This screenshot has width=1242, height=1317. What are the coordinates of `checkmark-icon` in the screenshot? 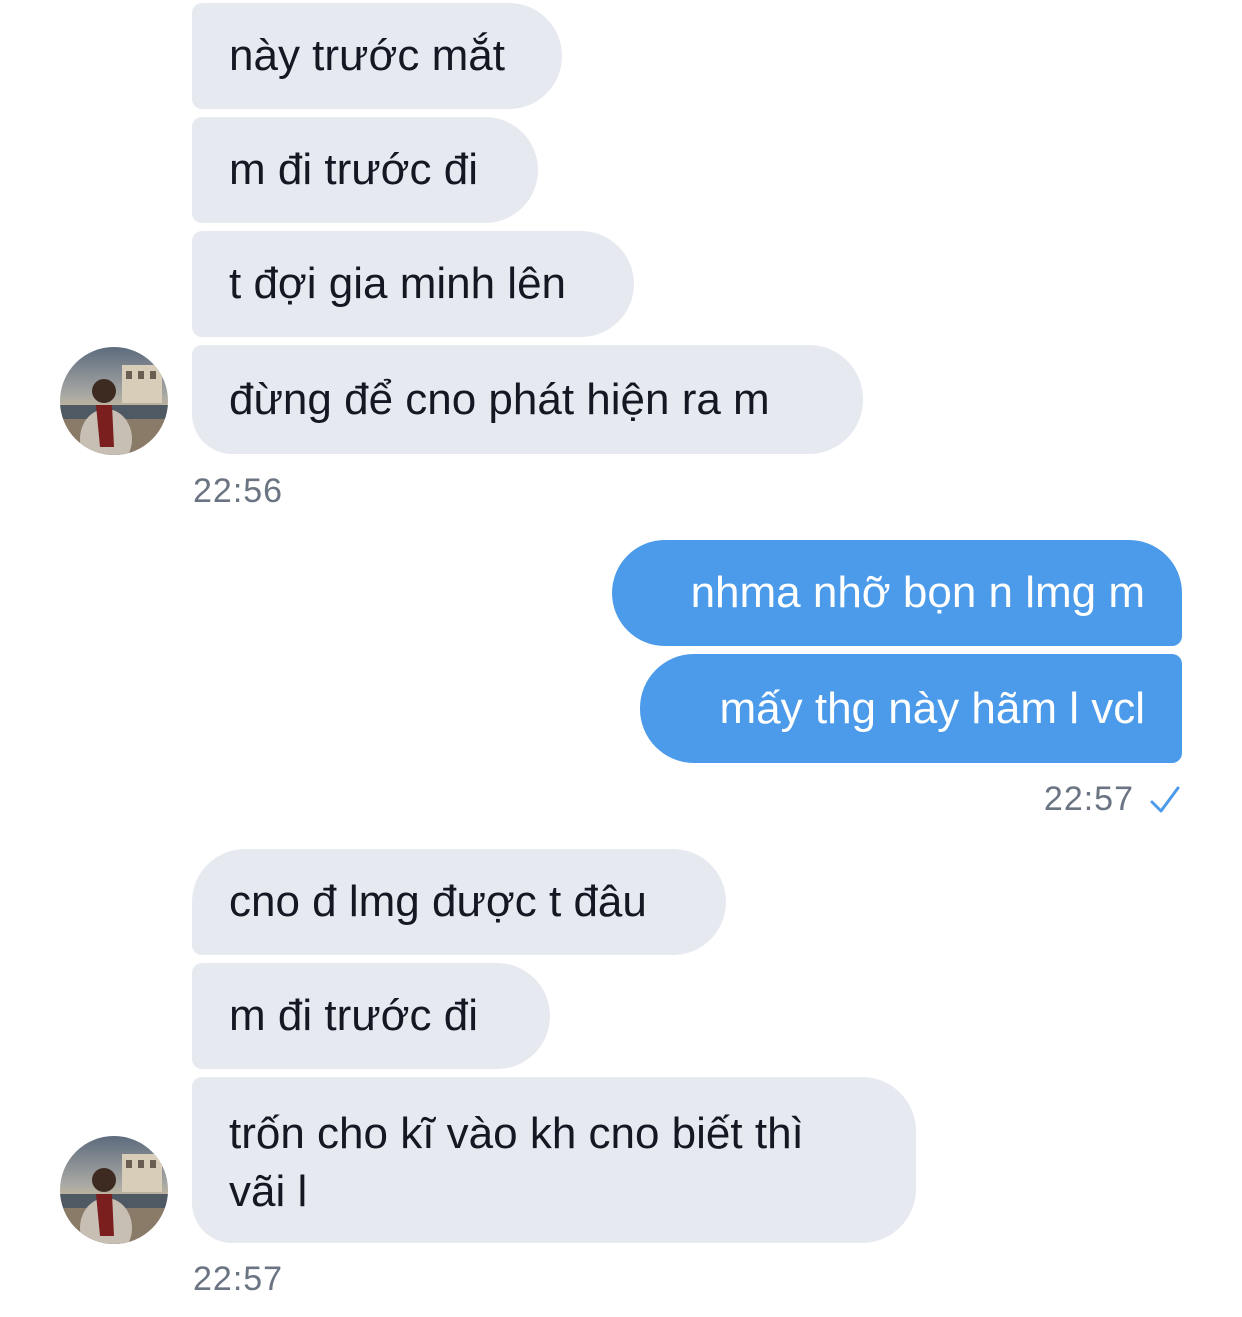 It's located at (1165, 799).